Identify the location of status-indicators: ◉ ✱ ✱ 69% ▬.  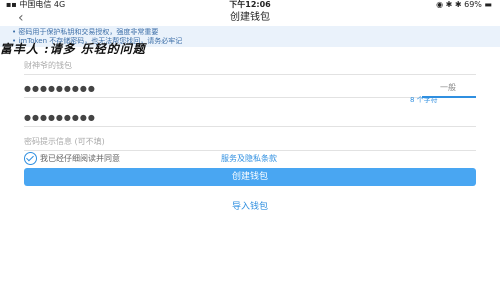
(464, 4).